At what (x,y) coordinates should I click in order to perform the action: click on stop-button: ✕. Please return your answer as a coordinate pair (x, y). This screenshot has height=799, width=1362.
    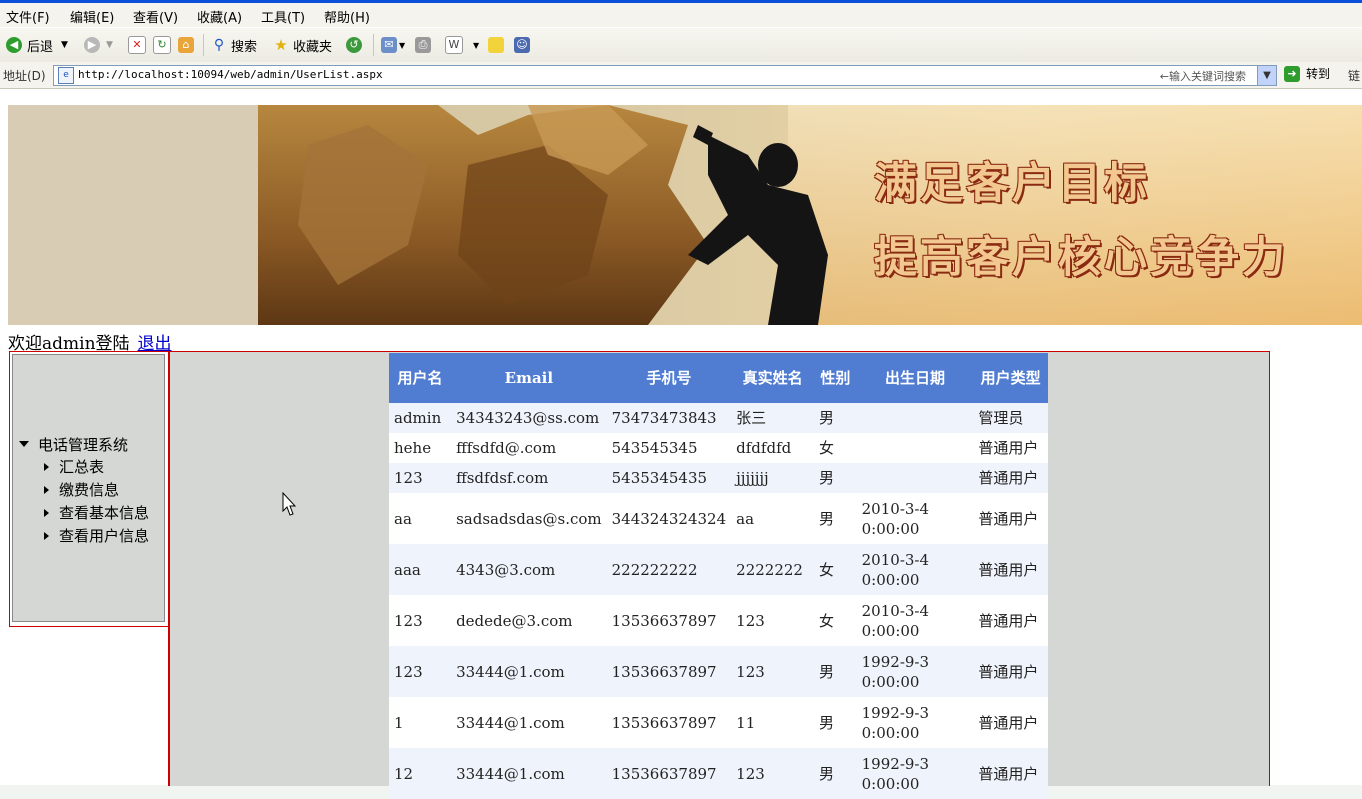
    Looking at the image, I should click on (137, 45).